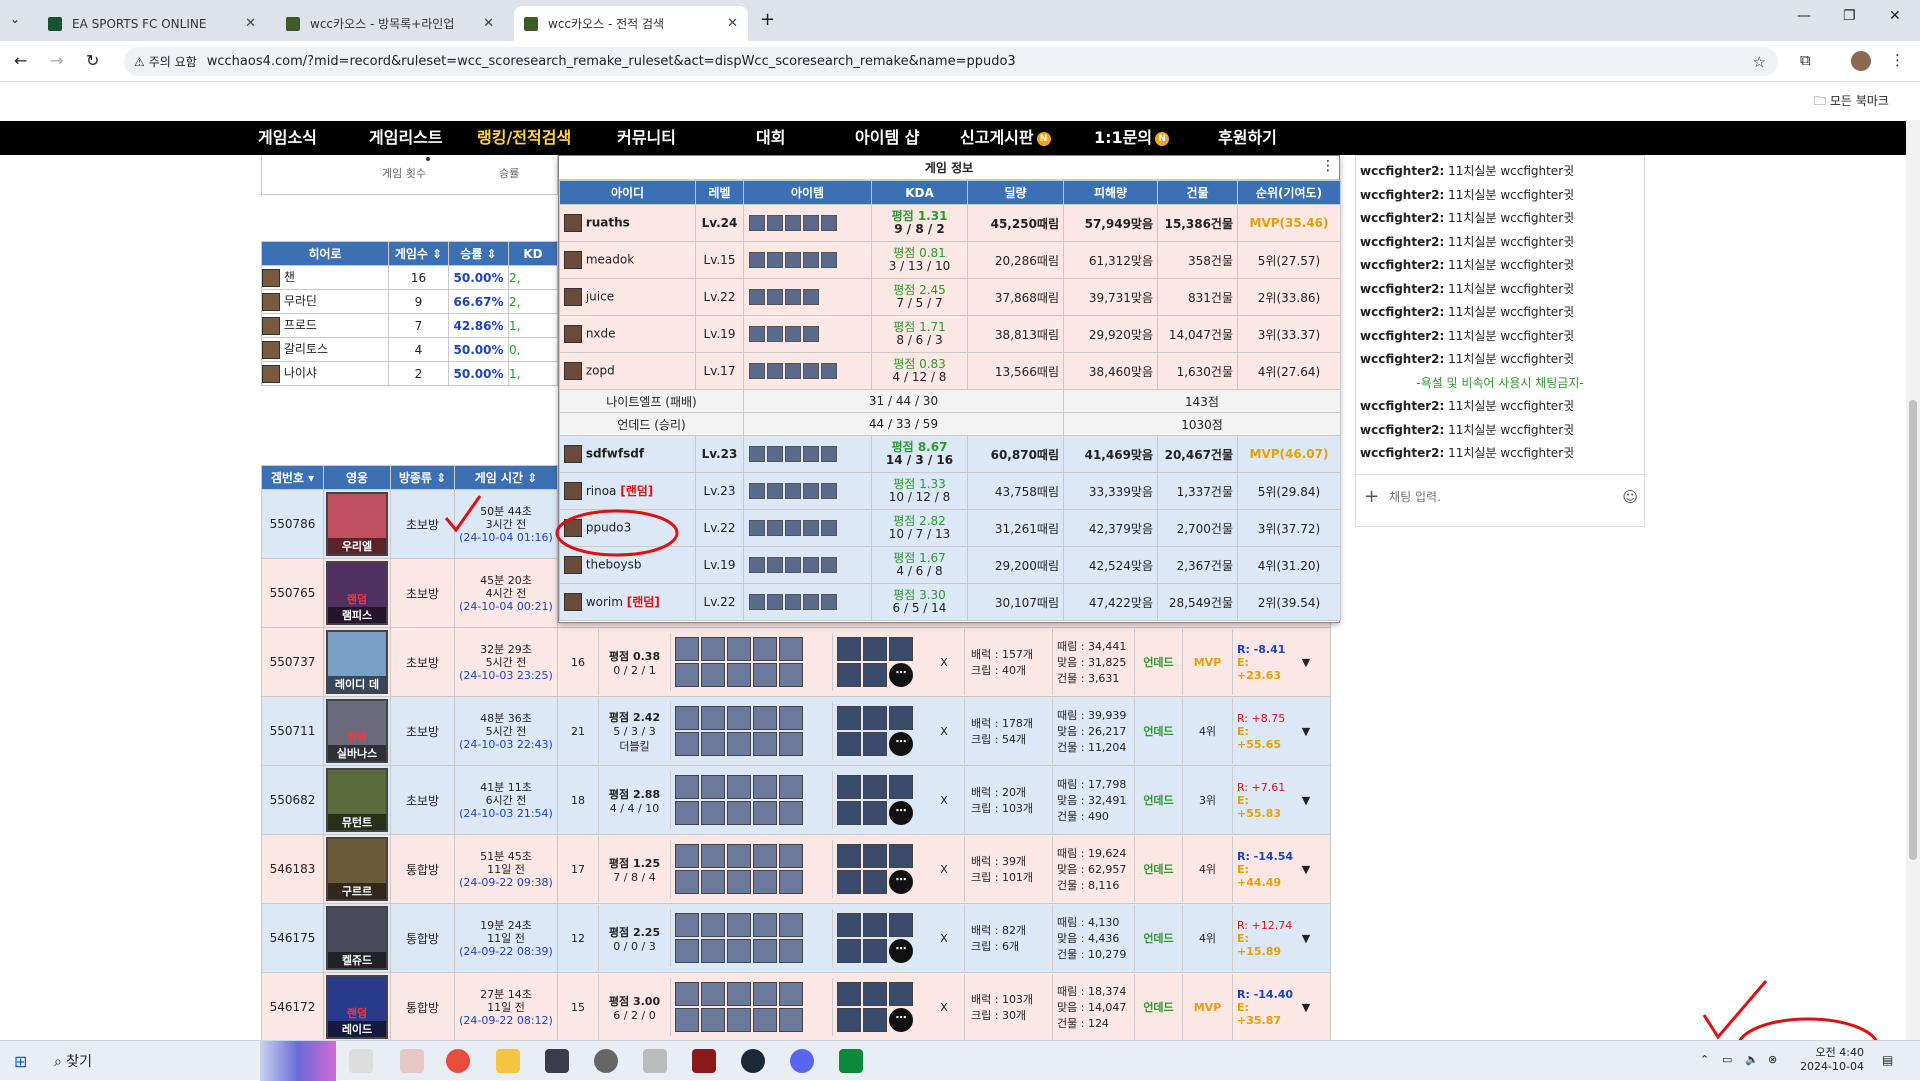  What do you see at coordinates (418, 253) in the screenshot?
I see `col-games: 게임수 ⇕` at bounding box center [418, 253].